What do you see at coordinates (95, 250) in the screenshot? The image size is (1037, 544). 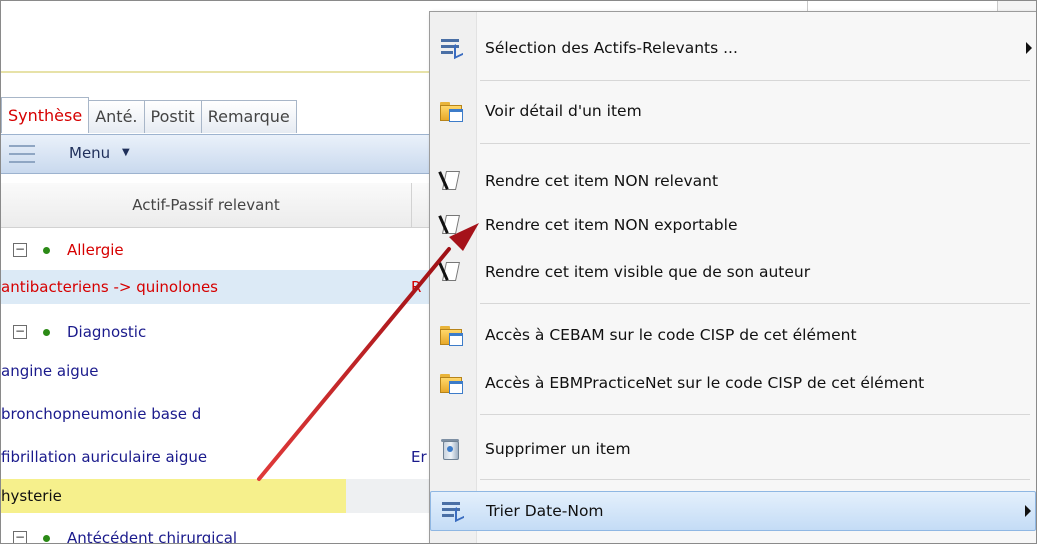 I see `group-label: Allergie` at bounding box center [95, 250].